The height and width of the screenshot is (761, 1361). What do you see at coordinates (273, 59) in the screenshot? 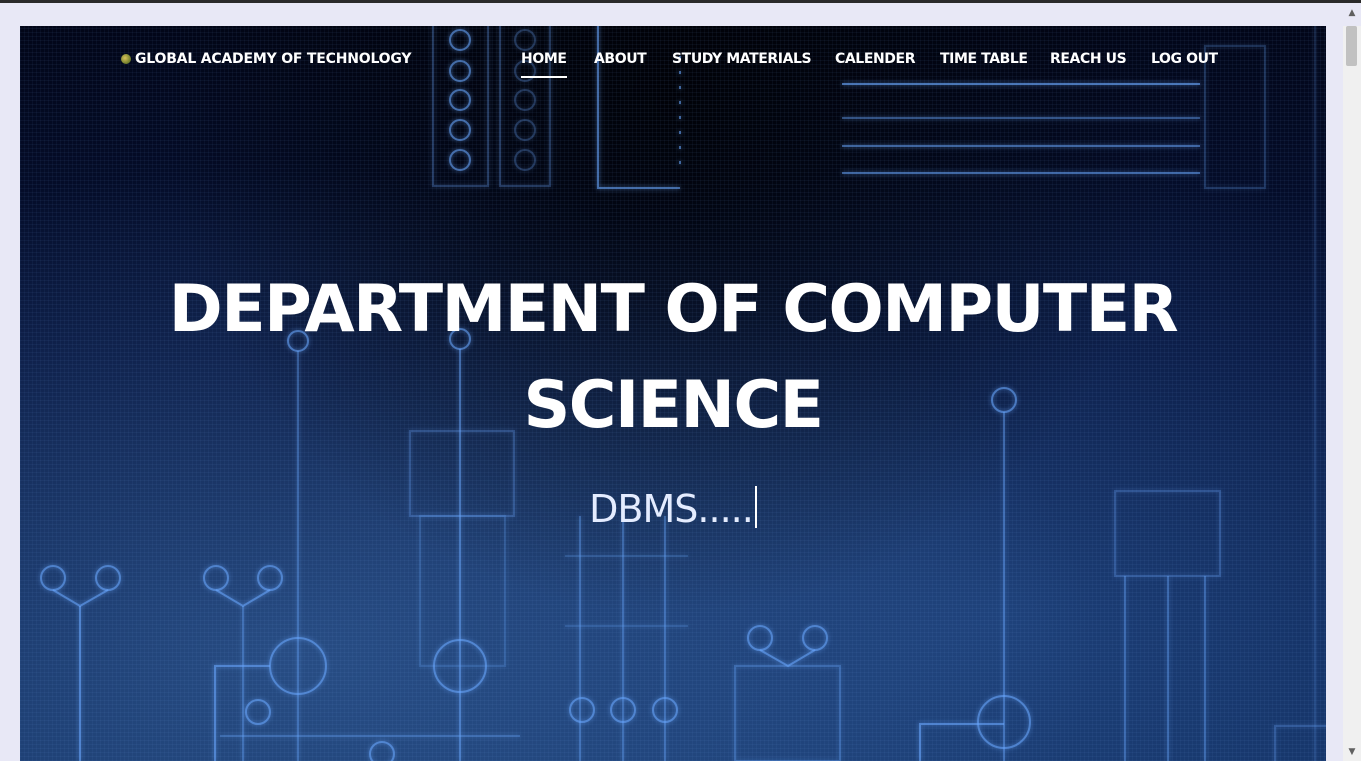
I see `brand-name: GLOBAL ACADEMY OF TECHNOLOGY` at bounding box center [273, 59].